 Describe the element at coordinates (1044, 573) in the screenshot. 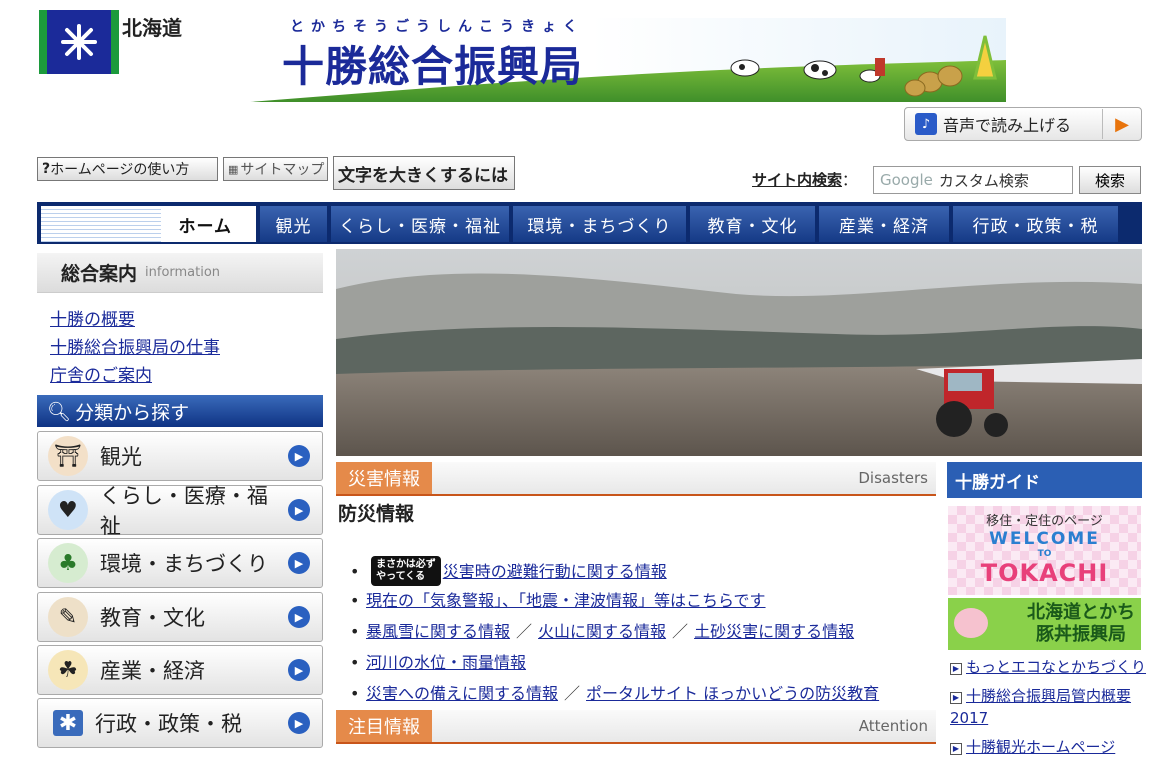

I see `banner-tokachi: TOKACHI` at that location.